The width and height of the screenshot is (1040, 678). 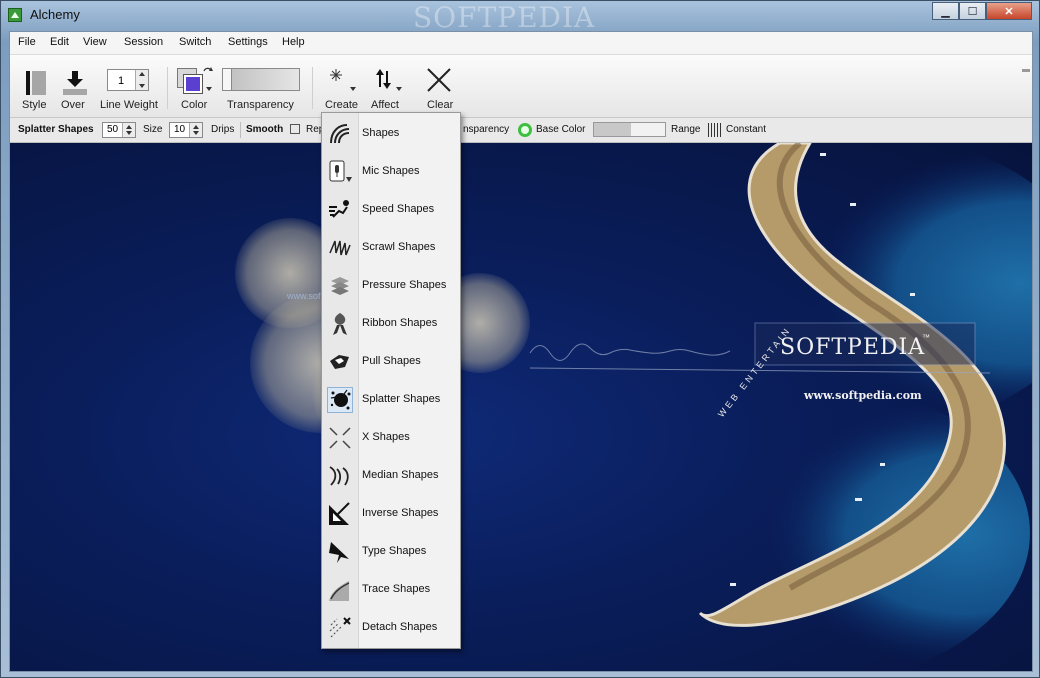 I want to click on menu-item-scrawl-shapes: Scrawl Shapes, so click(x=391, y=248).